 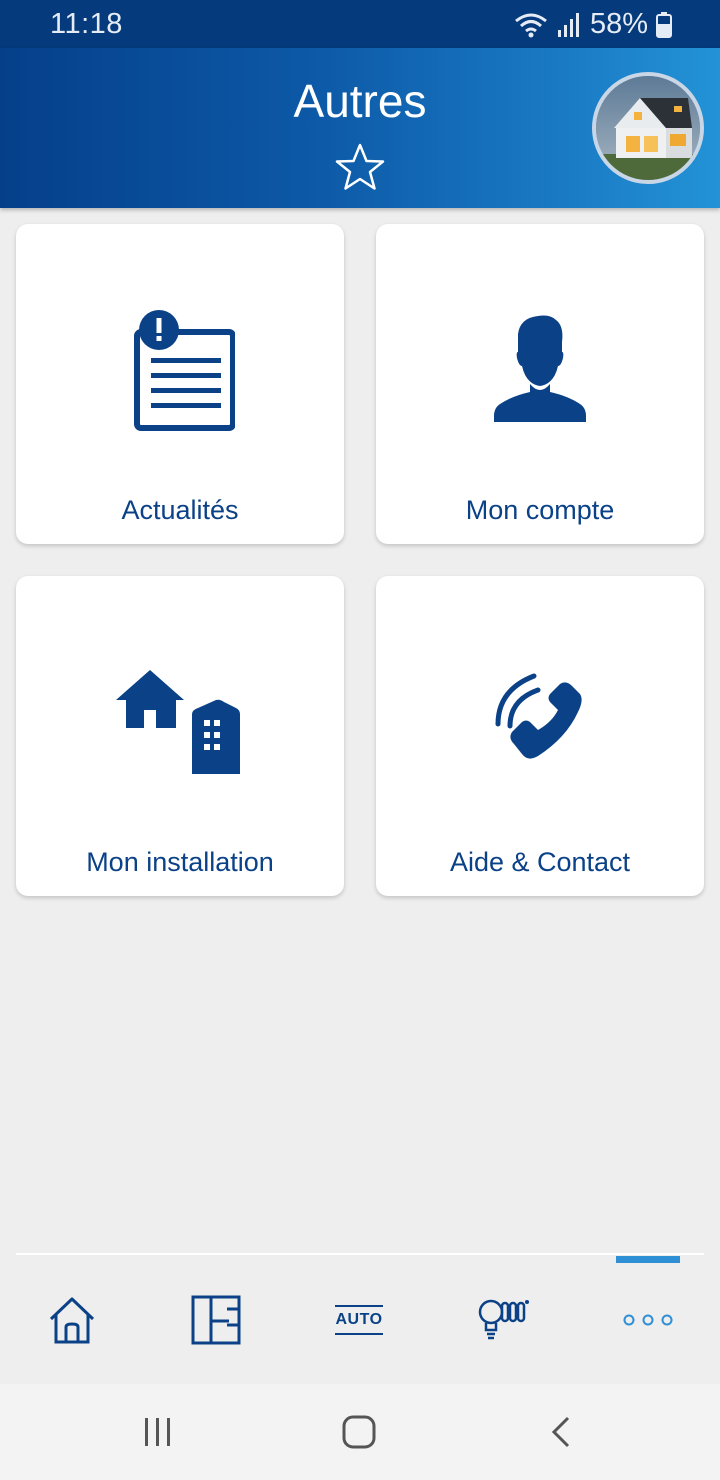 I want to click on news-alert-icon, so click(x=184, y=370).